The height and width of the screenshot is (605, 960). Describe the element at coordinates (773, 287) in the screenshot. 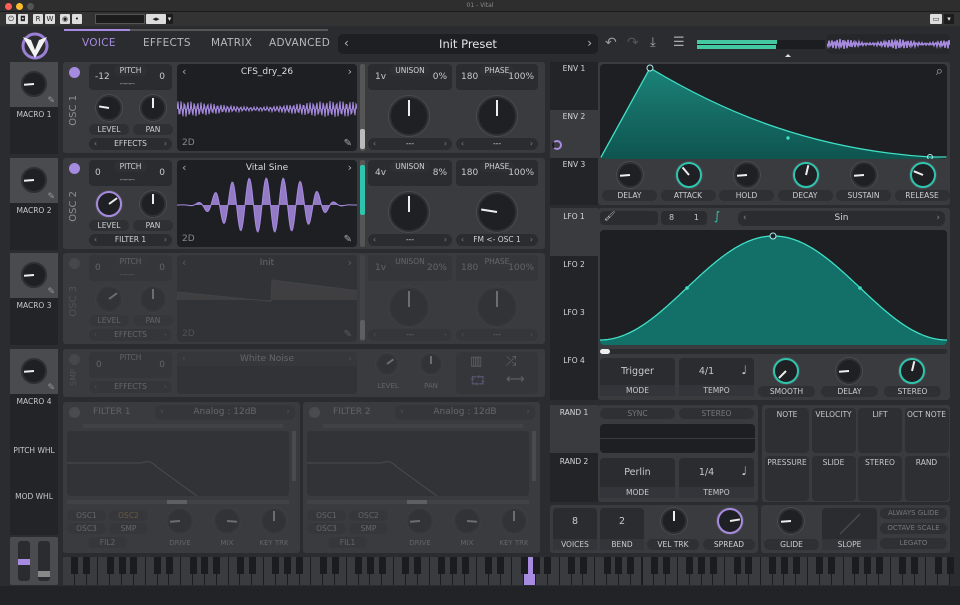

I see `lfo-graph` at that location.